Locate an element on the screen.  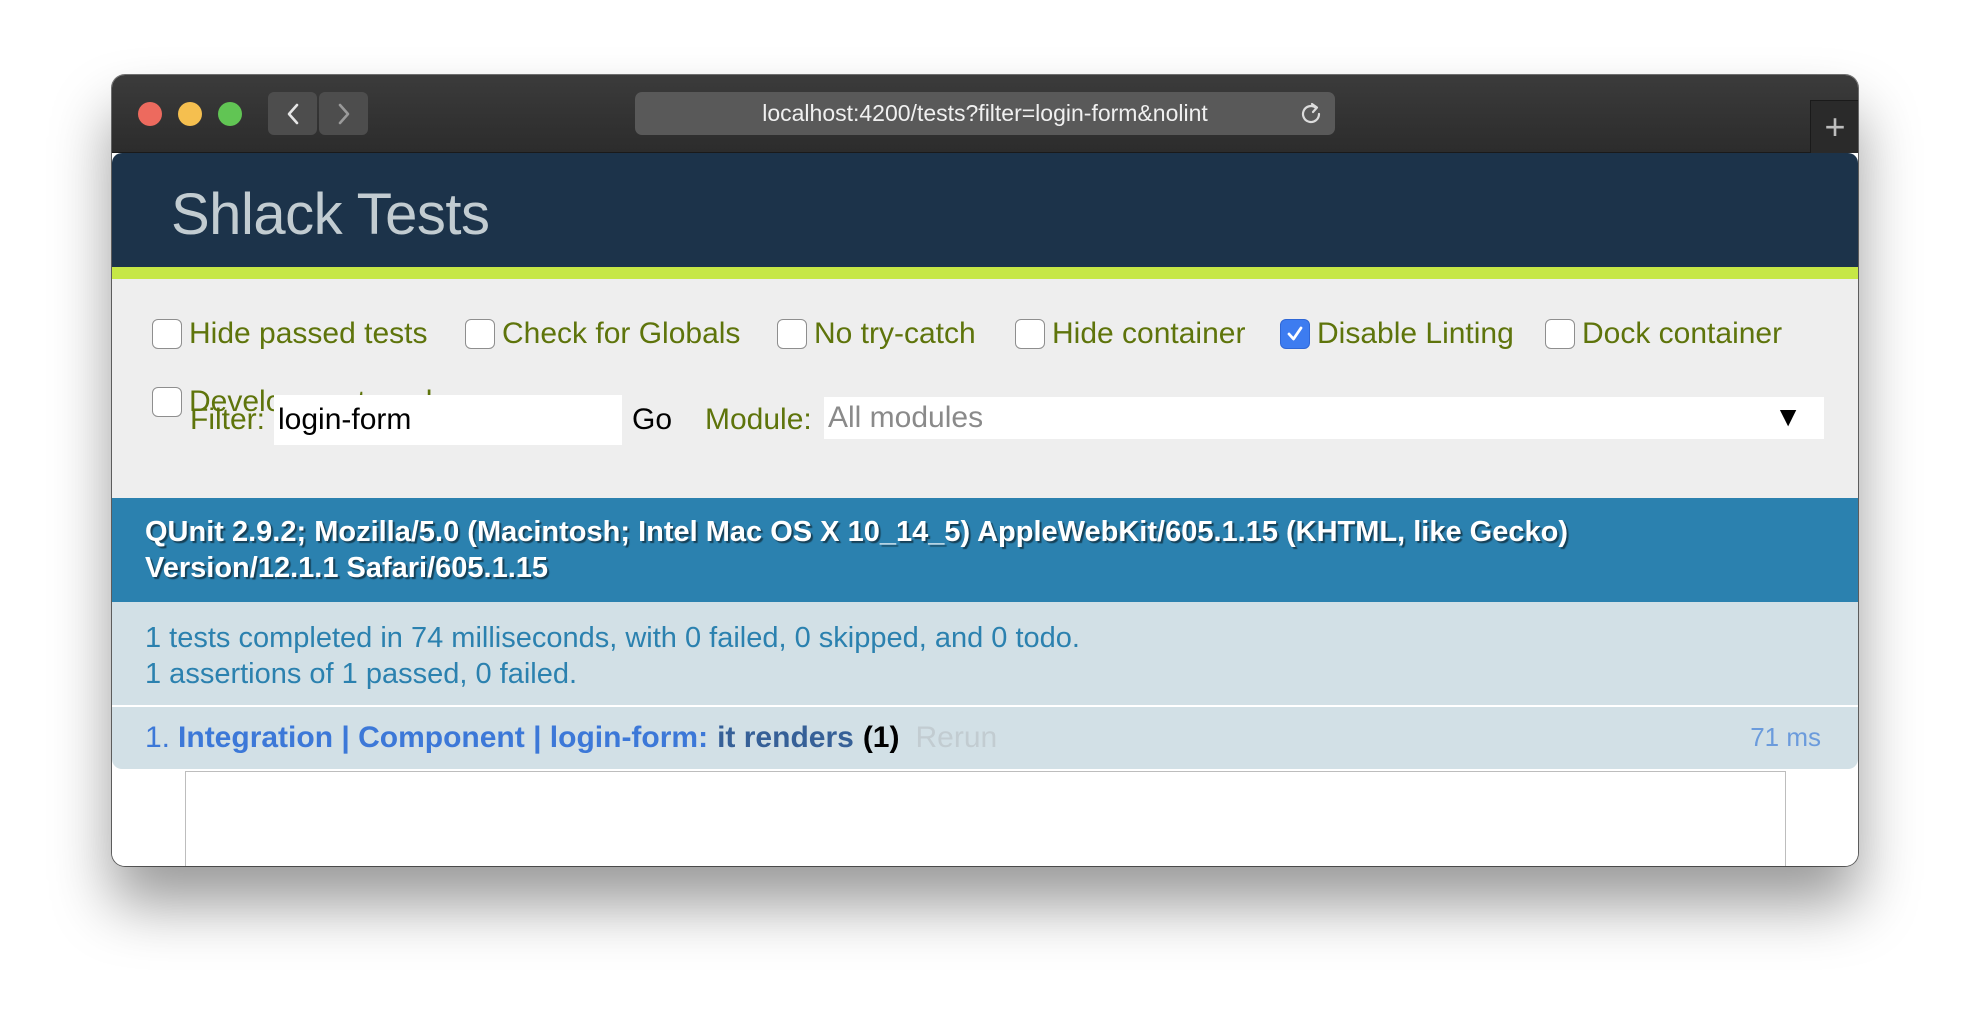
option-label: Hide container is located at coordinates (1149, 333).